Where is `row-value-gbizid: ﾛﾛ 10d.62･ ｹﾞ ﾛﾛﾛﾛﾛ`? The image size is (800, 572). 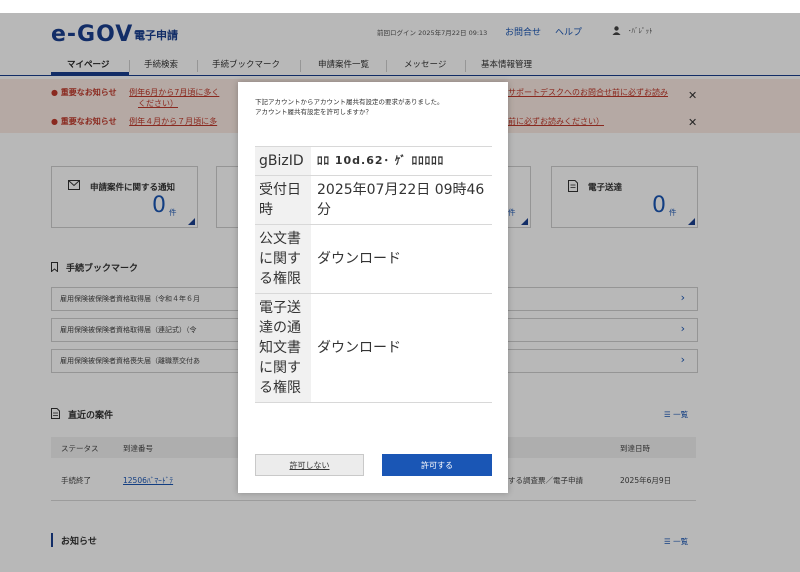 row-value-gbizid: ﾛﾛ 10d.62･ ｹﾞ ﾛﾛﾛﾛﾛ is located at coordinates (401, 161).